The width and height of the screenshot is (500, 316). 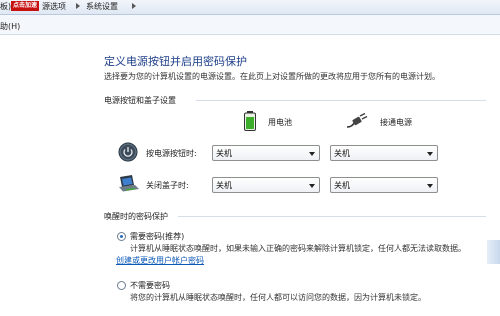 What do you see at coordinates (342, 153) in the screenshot?
I see `power-button-plugged-value: 关机` at bounding box center [342, 153].